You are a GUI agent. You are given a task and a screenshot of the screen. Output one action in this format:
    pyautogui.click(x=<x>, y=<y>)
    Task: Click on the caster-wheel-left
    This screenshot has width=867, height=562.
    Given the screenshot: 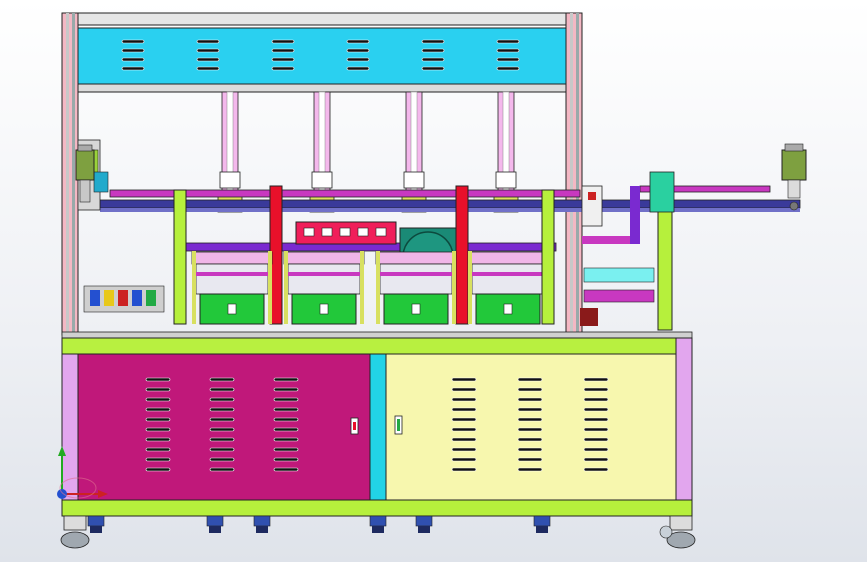 What is the action you would take?
    pyautogui.click(x=75, y=532)
    